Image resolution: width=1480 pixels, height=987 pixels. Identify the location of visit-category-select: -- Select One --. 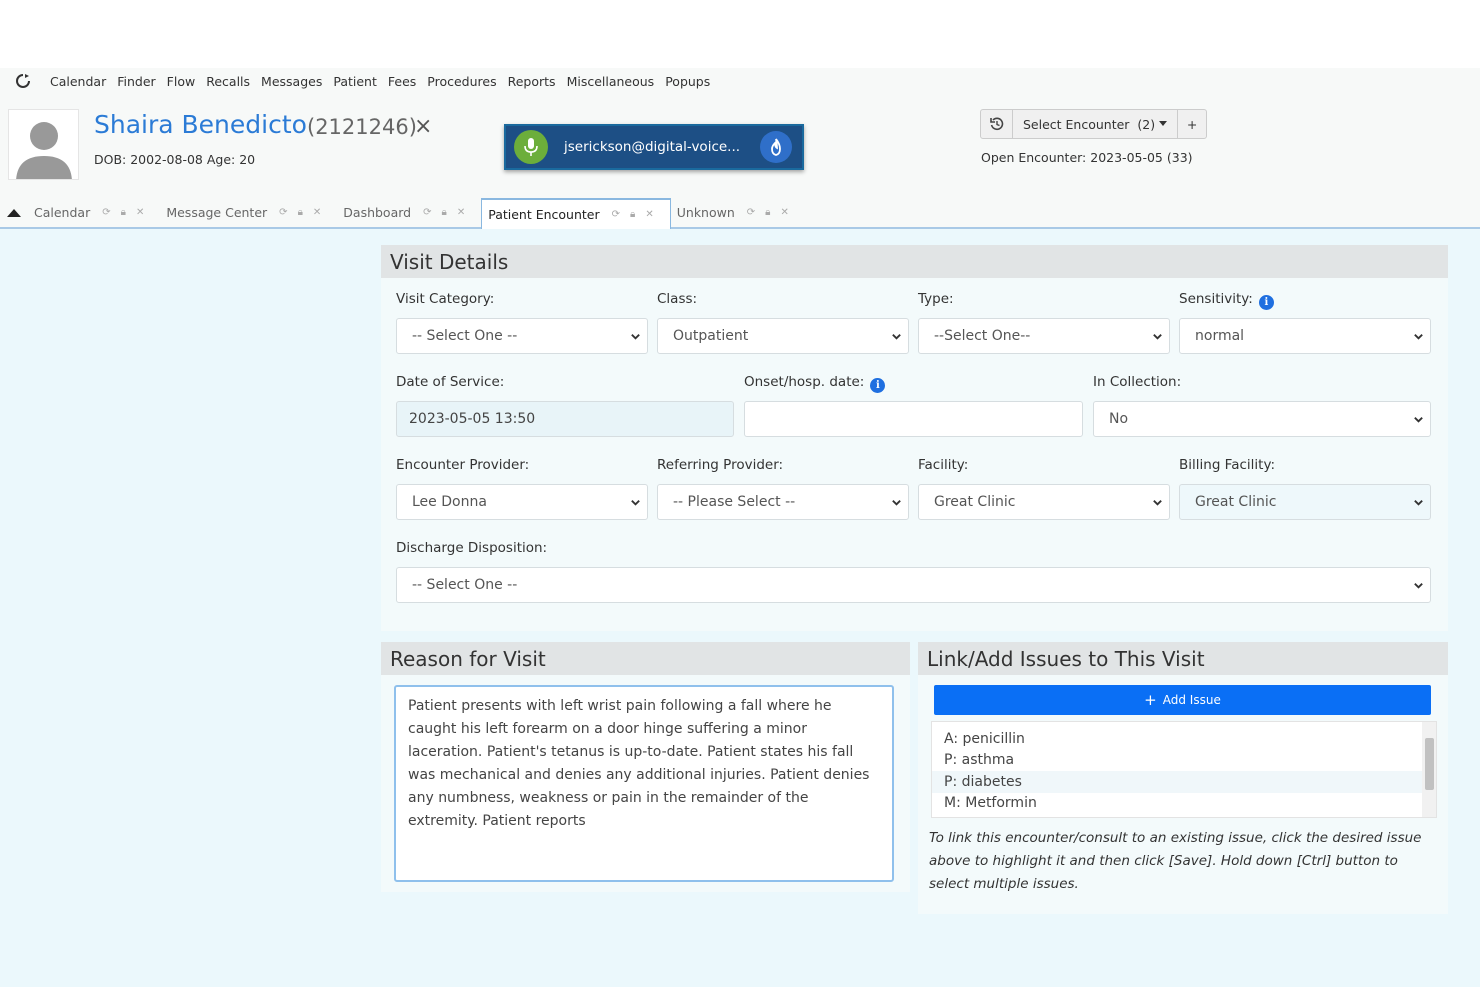
(522, 336).